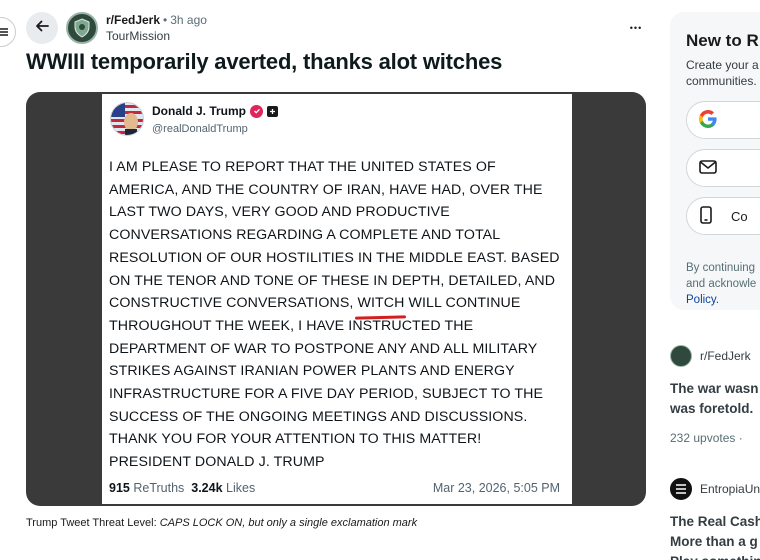  I want to click on arrow-left-icon, so click(42, 28).